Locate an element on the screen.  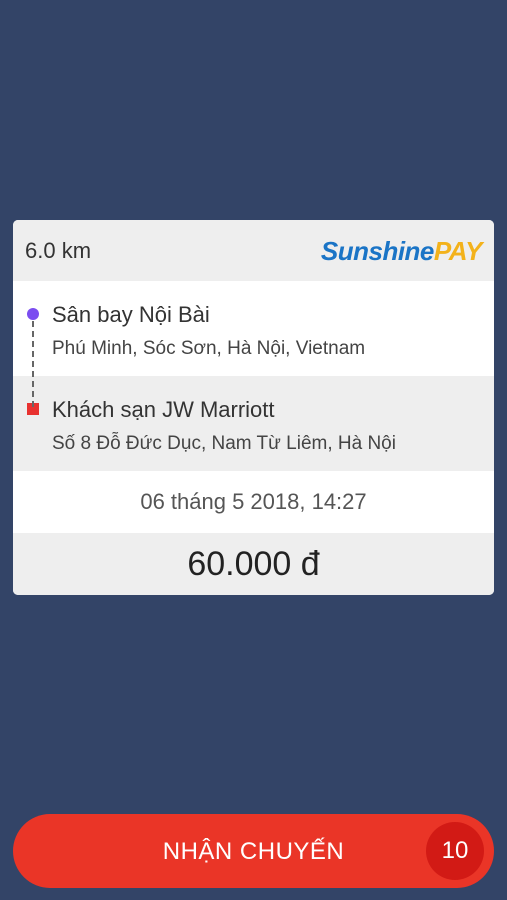
dropoff-address: Số 8 Đỗ Đức Dục, Nam Từ Liêm, Hà Nội is located at coordinates (224, 443).